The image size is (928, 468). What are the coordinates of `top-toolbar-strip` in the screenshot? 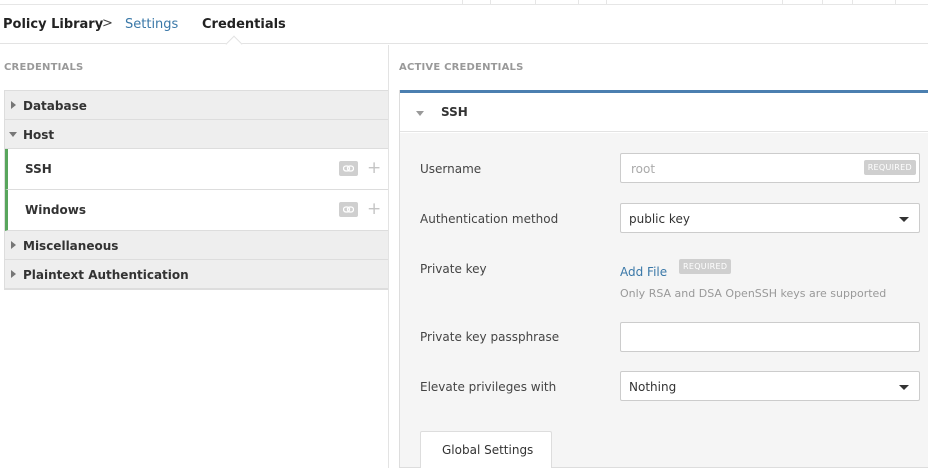 It's located at (464, 2).